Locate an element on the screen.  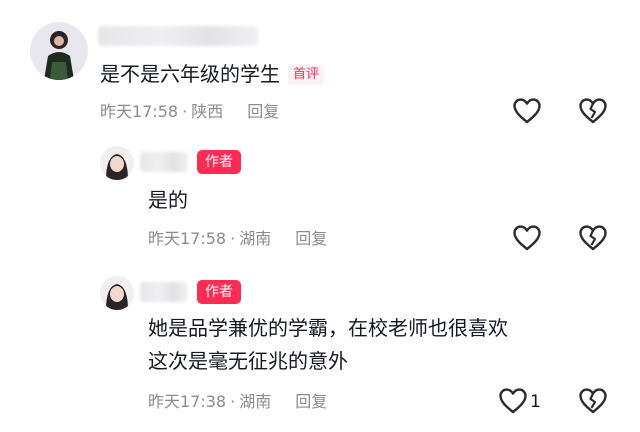
comment-location: 陕西 is located at coordinates (207, 111).